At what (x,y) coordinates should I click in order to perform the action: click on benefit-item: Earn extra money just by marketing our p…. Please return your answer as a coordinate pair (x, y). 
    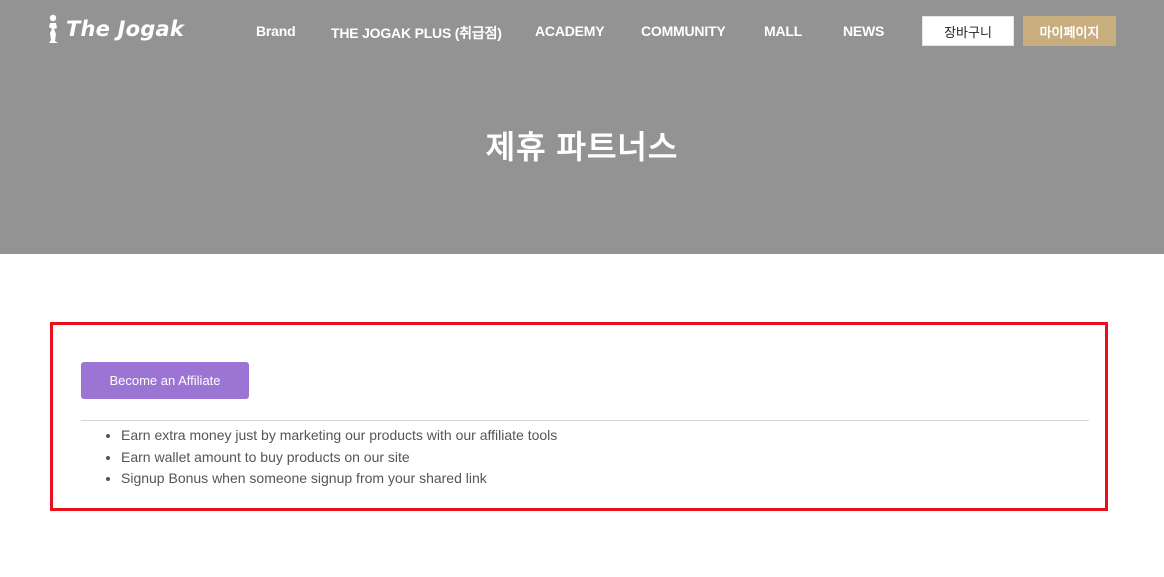
    Looking at the image, I should click on (339, 436).